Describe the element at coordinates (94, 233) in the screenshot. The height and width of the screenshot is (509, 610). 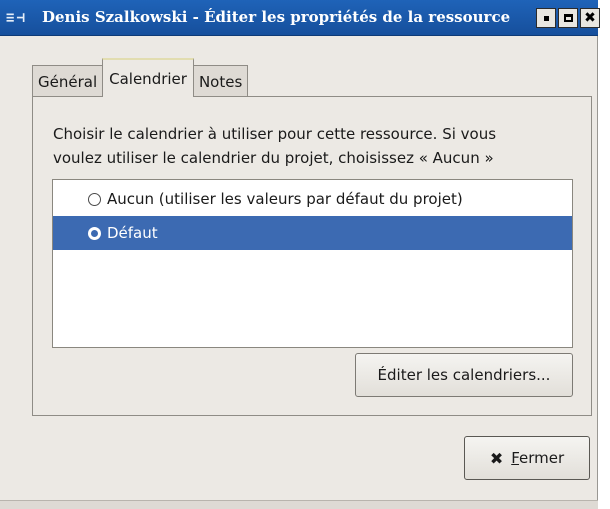
I see `radio-selected-icon` at that location.